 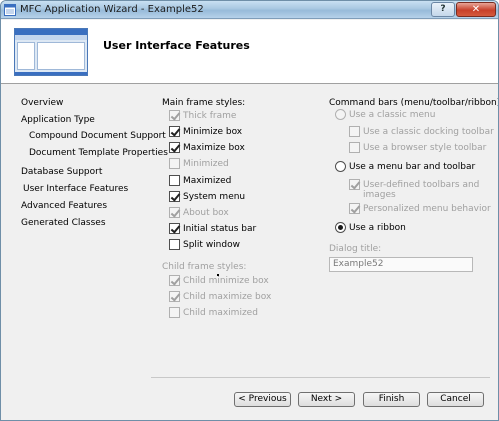 I want to click on checkbox-label: Use a browser style toolbar, so click(x=425, y=147).